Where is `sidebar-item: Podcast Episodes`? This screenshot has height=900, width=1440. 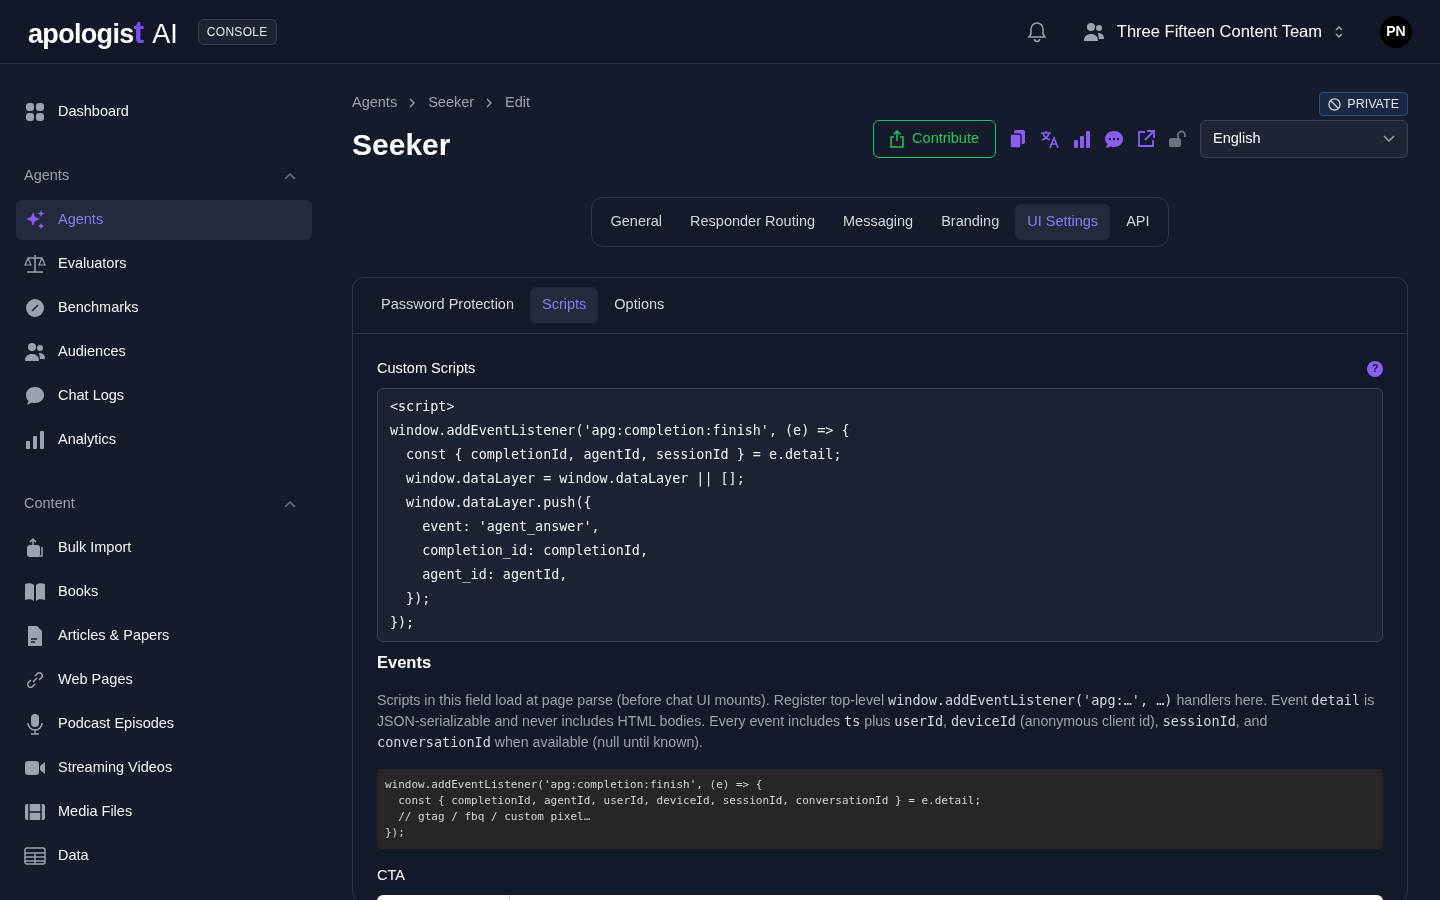
sidebar-item: Podcast Episodes is located at coordinates (164, 724).